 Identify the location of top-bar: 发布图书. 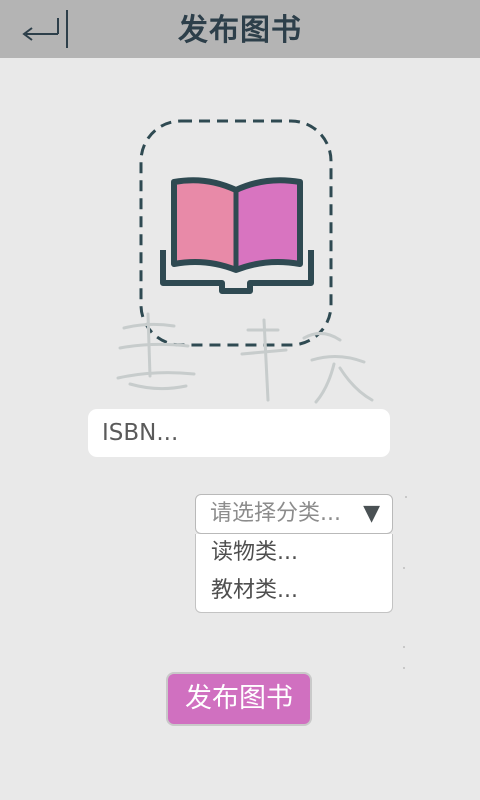
(240, 29).